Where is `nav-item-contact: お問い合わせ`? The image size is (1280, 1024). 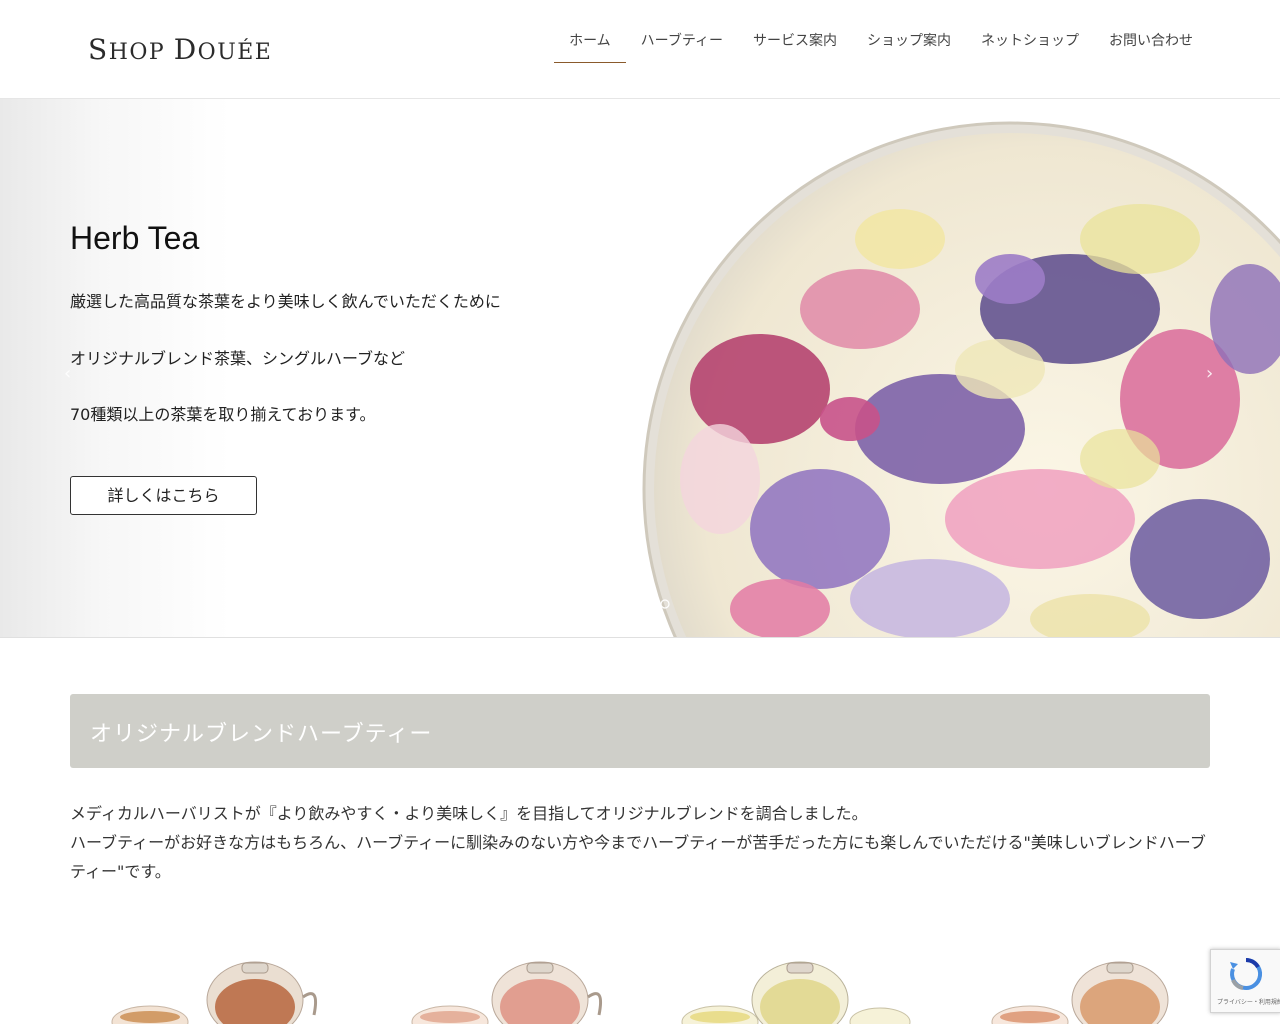 nav-item-contact: お問い合わせ is located at coordinates (1151, 49).